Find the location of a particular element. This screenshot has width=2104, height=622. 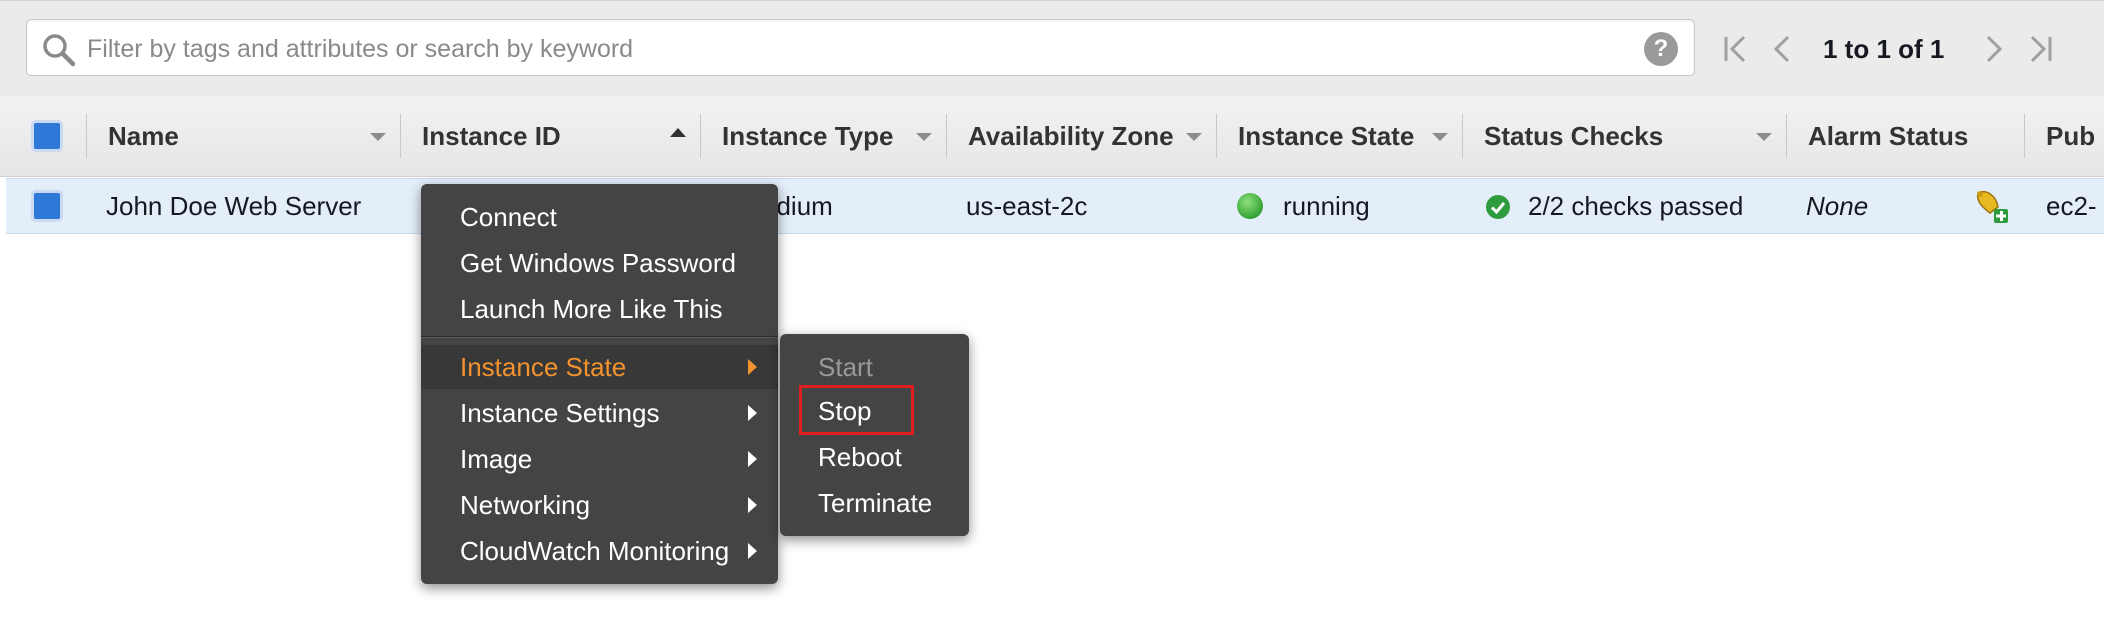

menu-item-instance-state: Instance State is located at coordinates (599, 367).